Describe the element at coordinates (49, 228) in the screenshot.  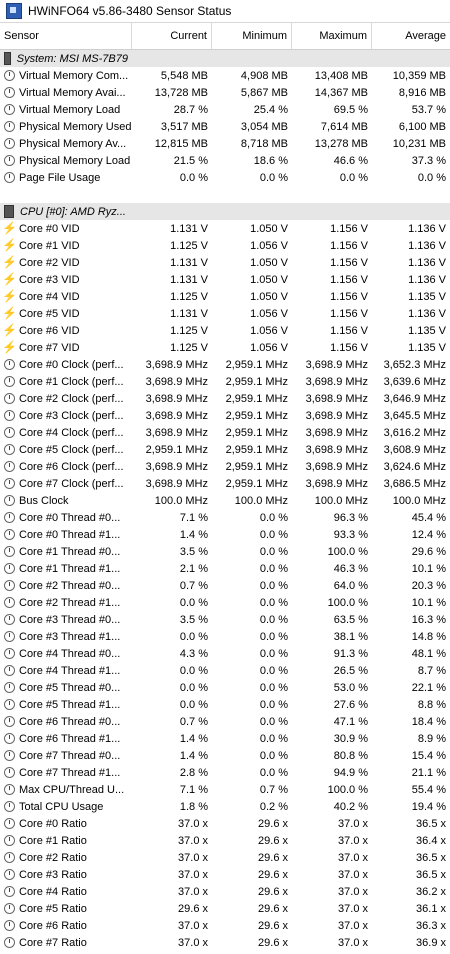
I see `sensor-label: Core #0 VID` at that location.